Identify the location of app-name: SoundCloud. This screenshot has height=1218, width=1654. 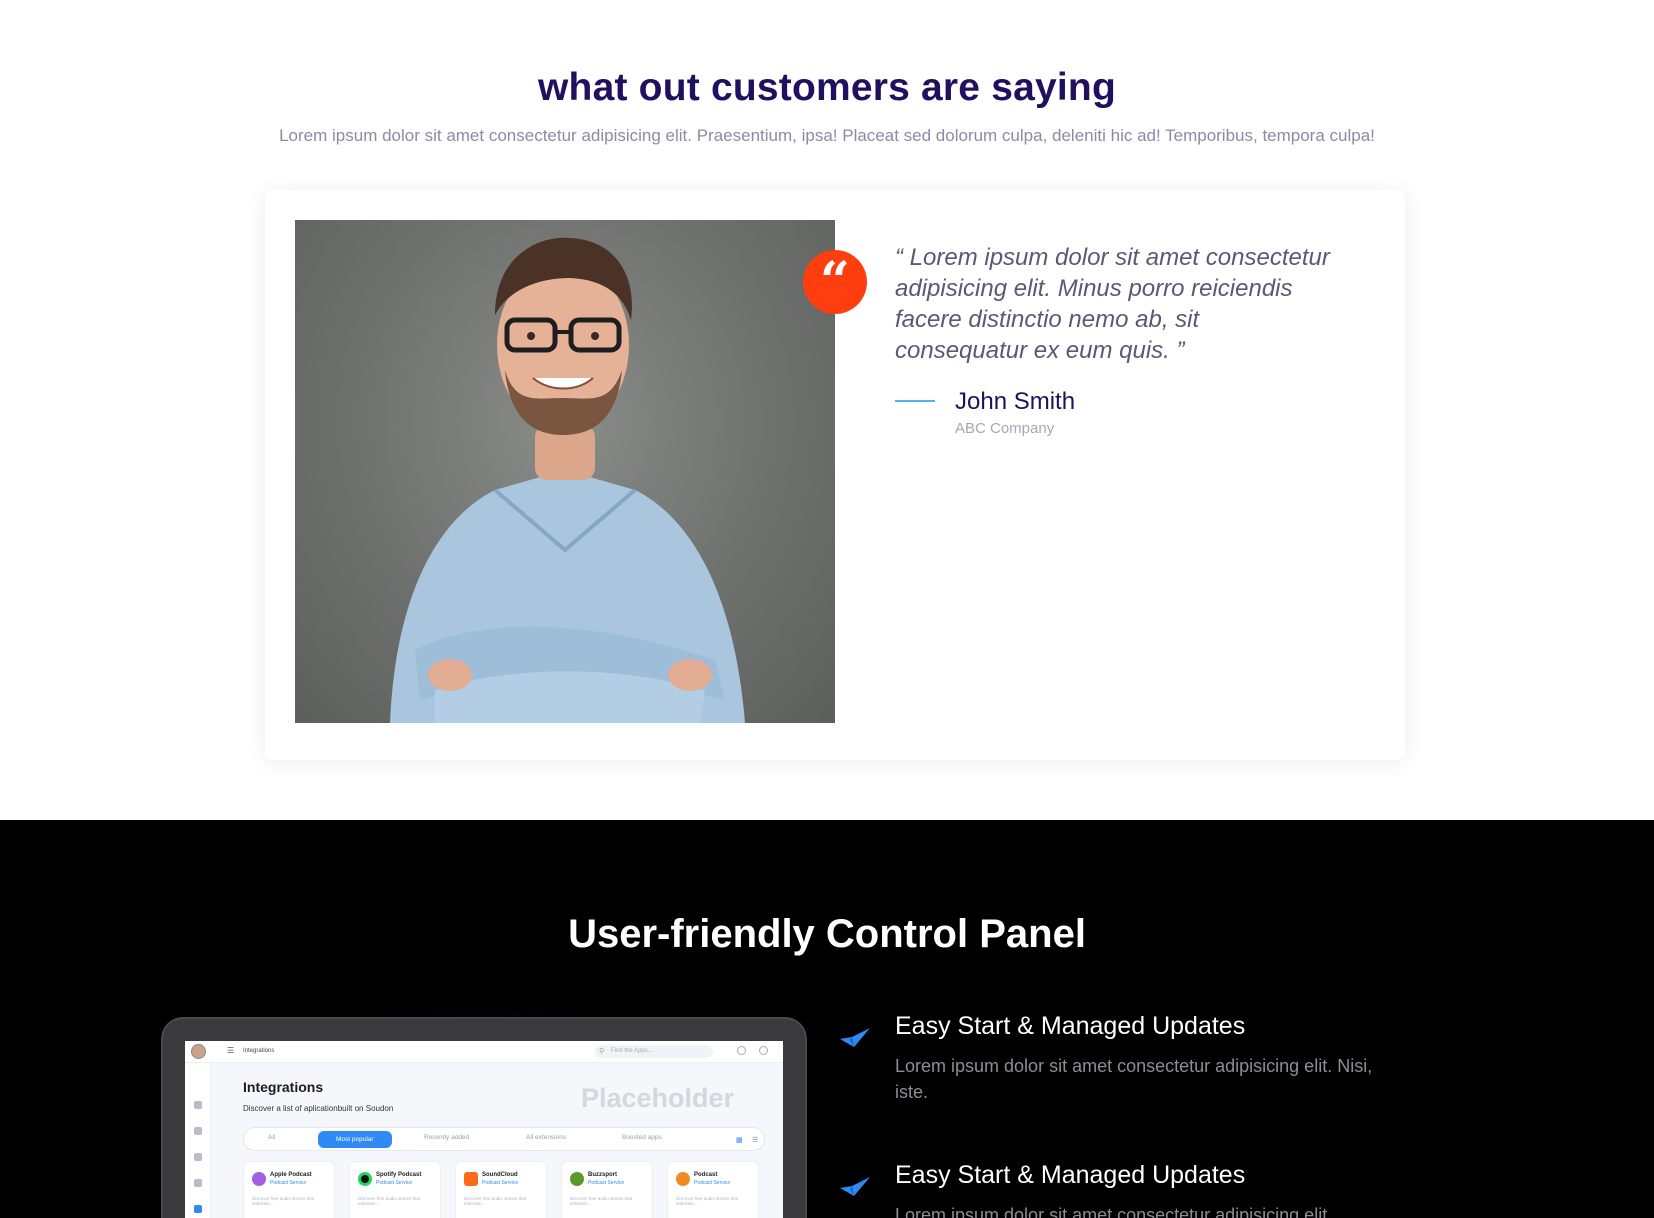
(500, 1175).